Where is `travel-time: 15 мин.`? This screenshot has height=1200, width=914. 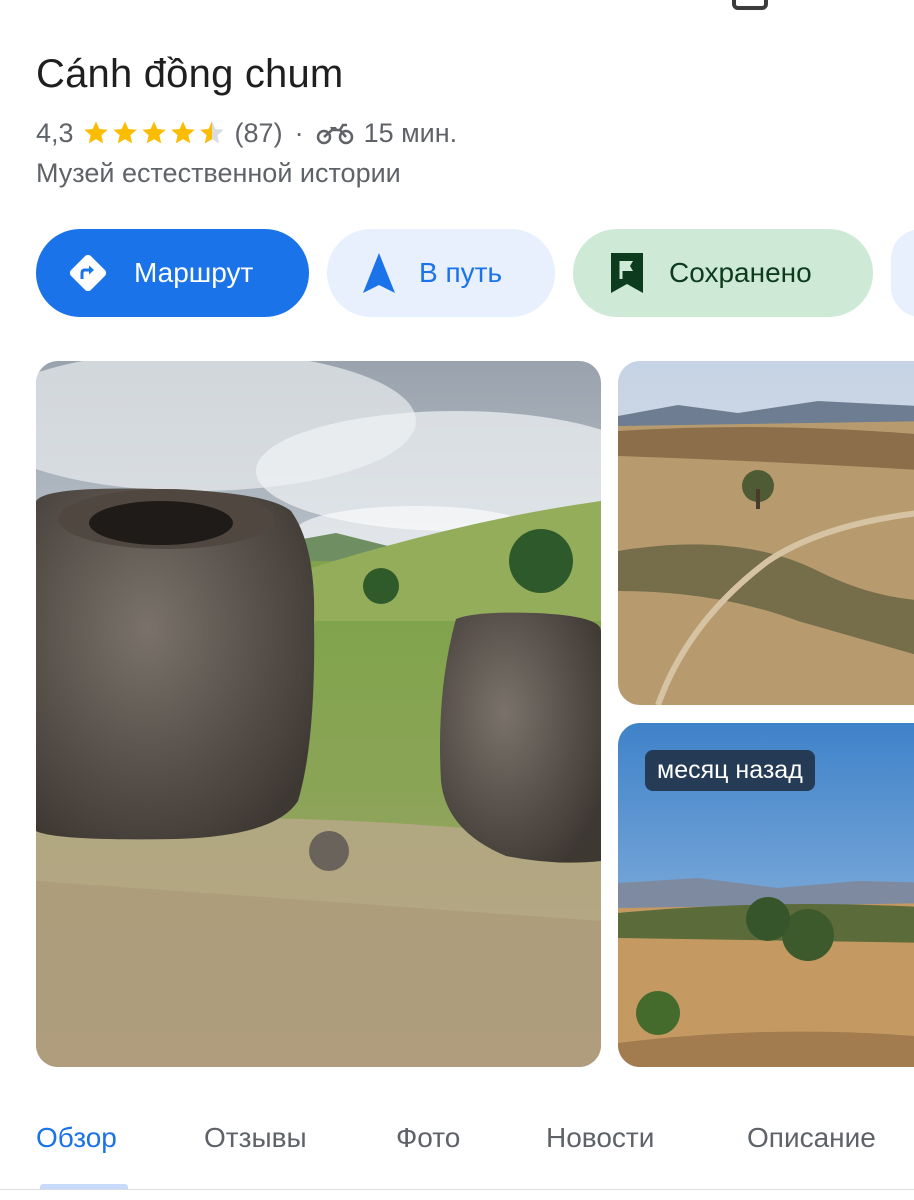 travel-time: 15 мин. is located at coordinates (410, 132).